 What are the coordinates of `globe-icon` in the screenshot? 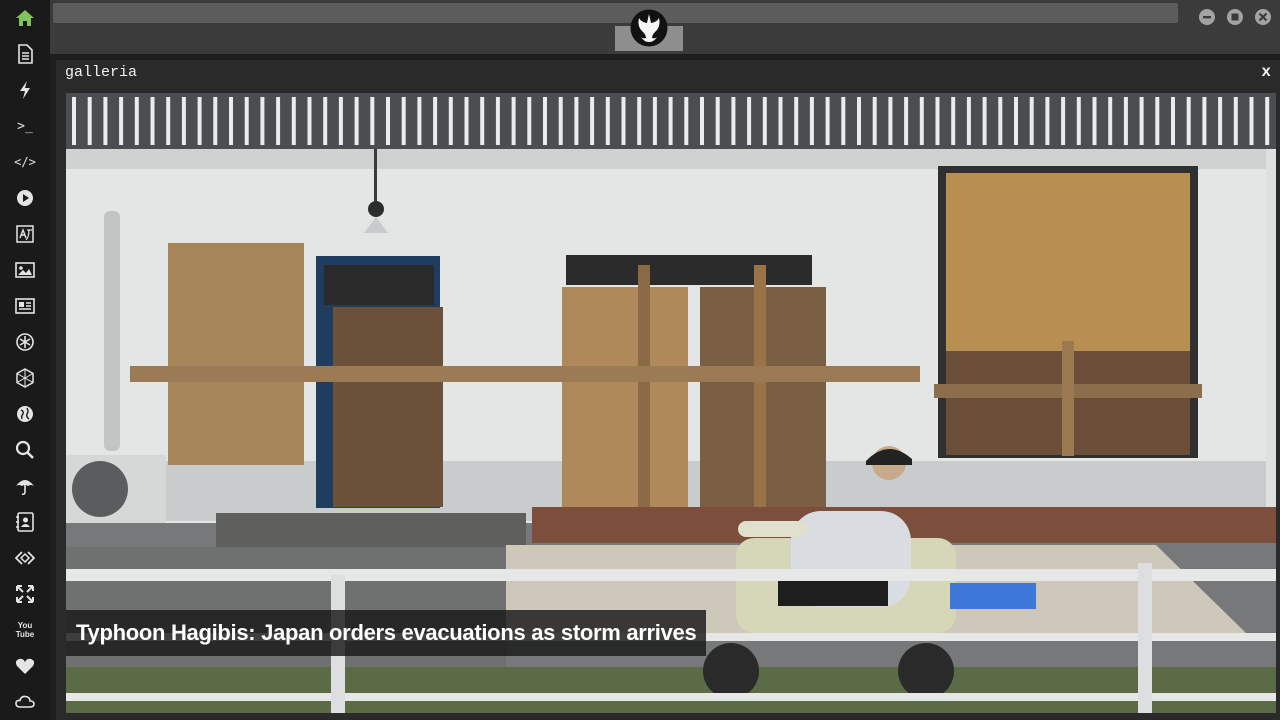 It's located at (25, 414).